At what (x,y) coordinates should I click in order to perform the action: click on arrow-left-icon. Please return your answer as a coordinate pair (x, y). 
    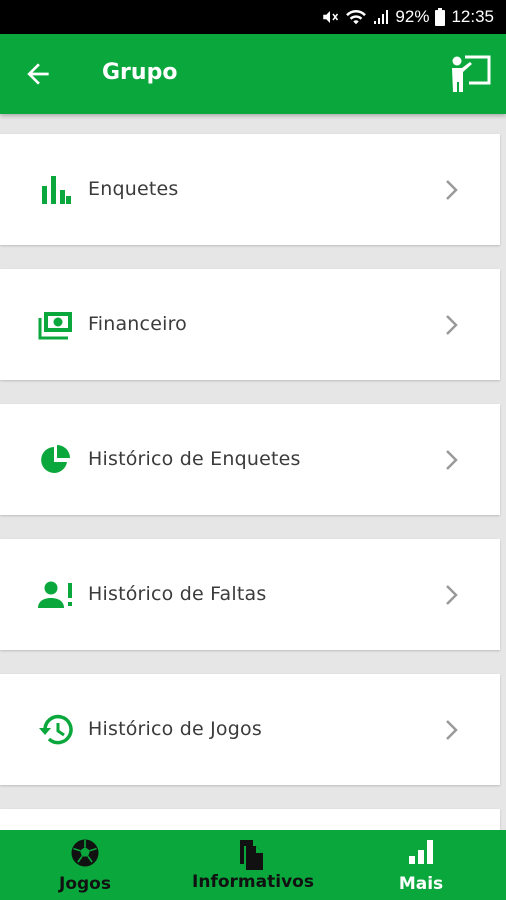
    Looking at the image, I should click on (38, 74).